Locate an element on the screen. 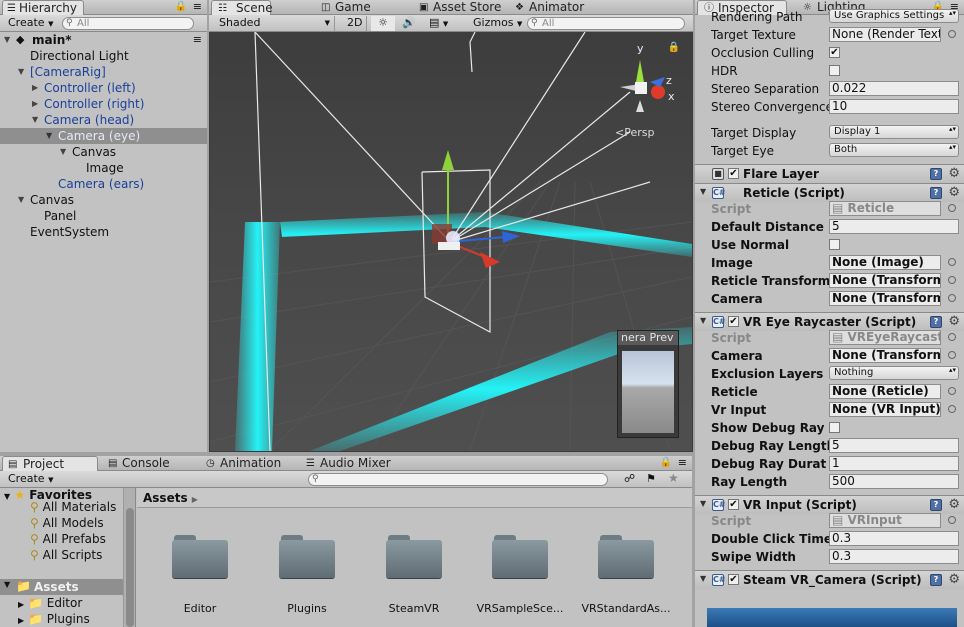  target-eye-dropdown: Both is located at coordinates (894, 150).